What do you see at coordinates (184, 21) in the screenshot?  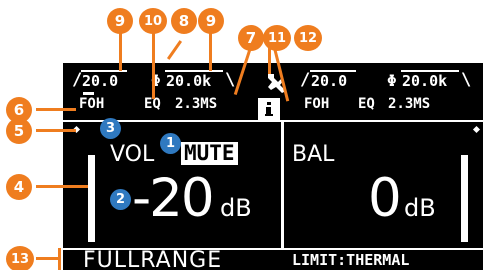 I see `callout-8: 8` at bounding box center [184, 21].